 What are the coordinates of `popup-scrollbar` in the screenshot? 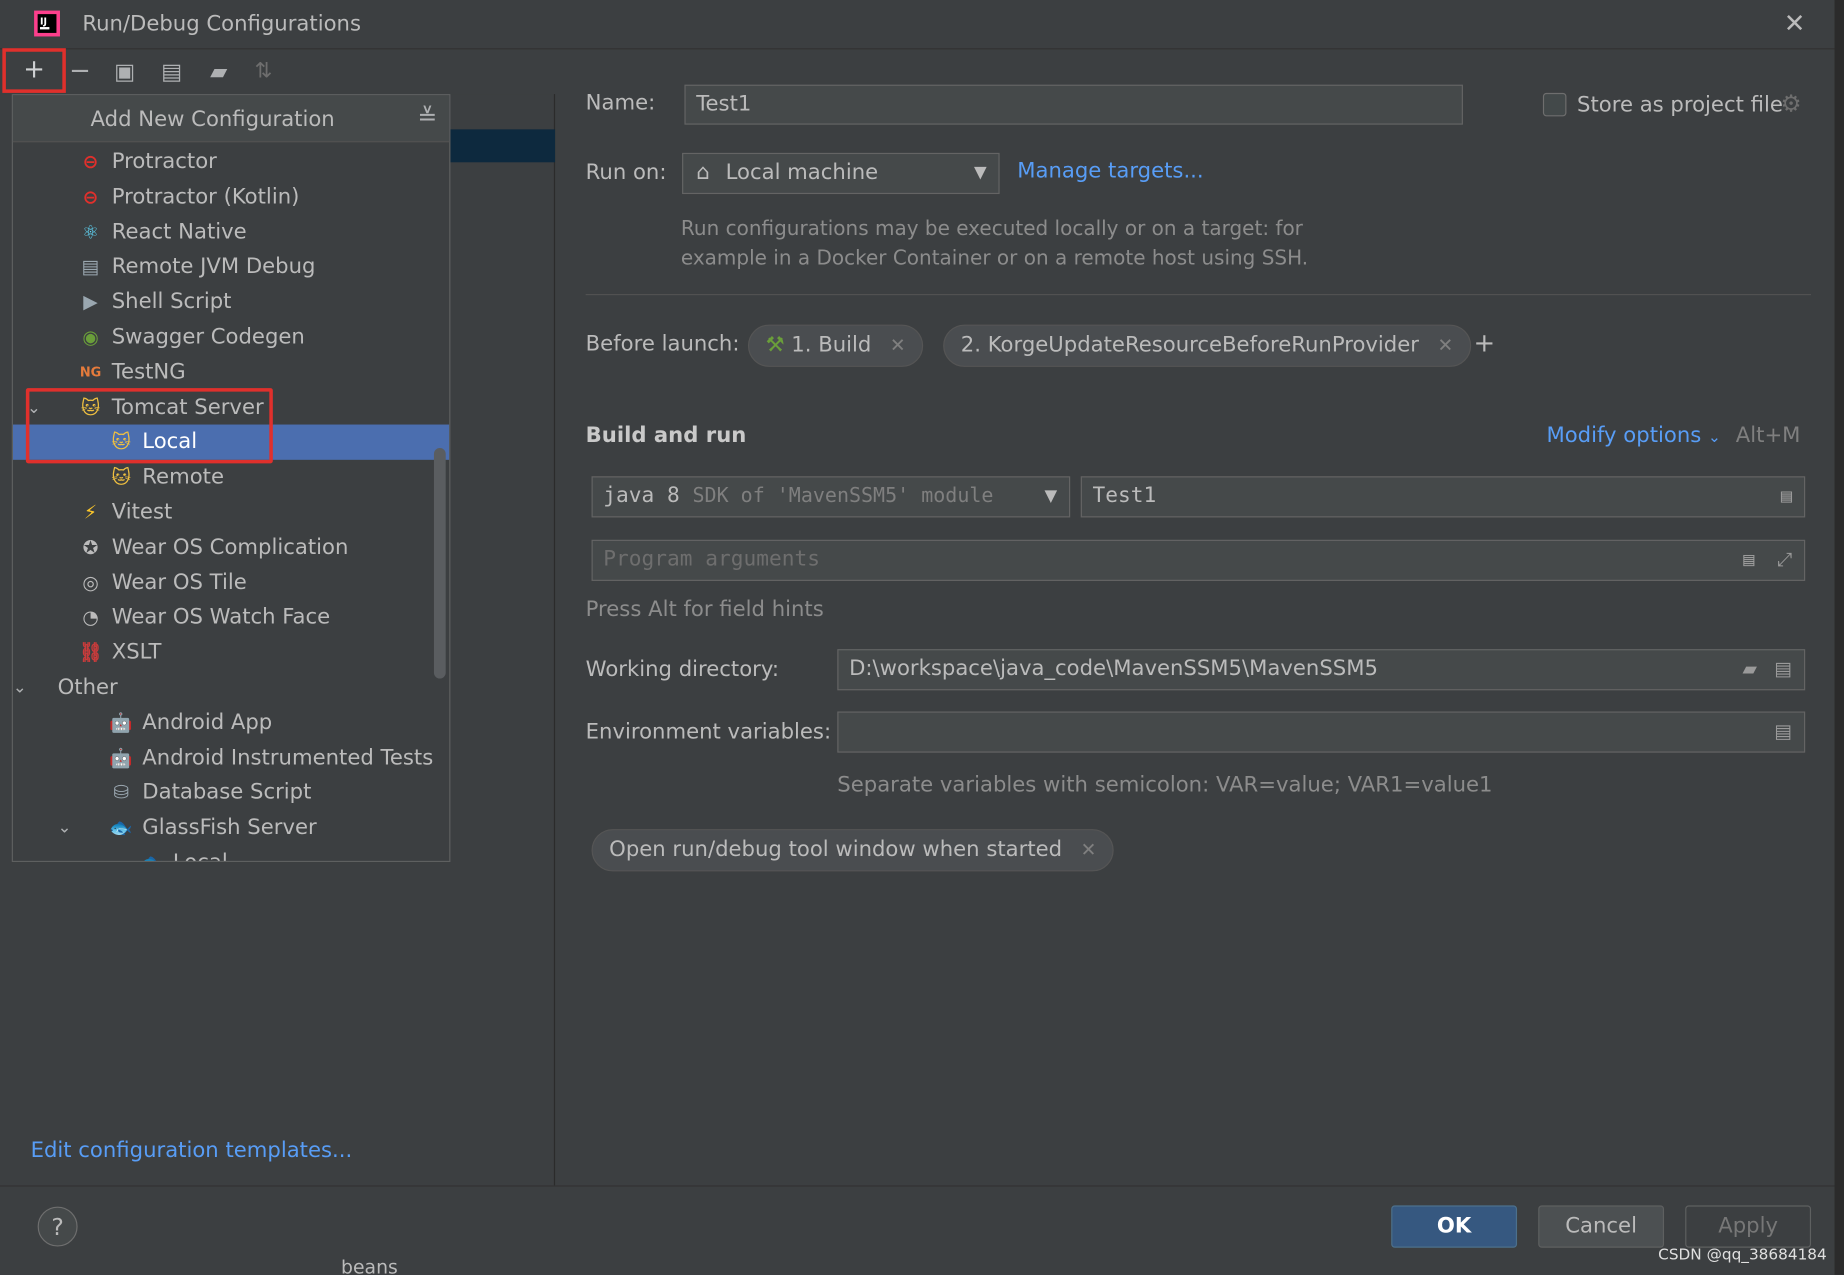 It's located at (439, 563).